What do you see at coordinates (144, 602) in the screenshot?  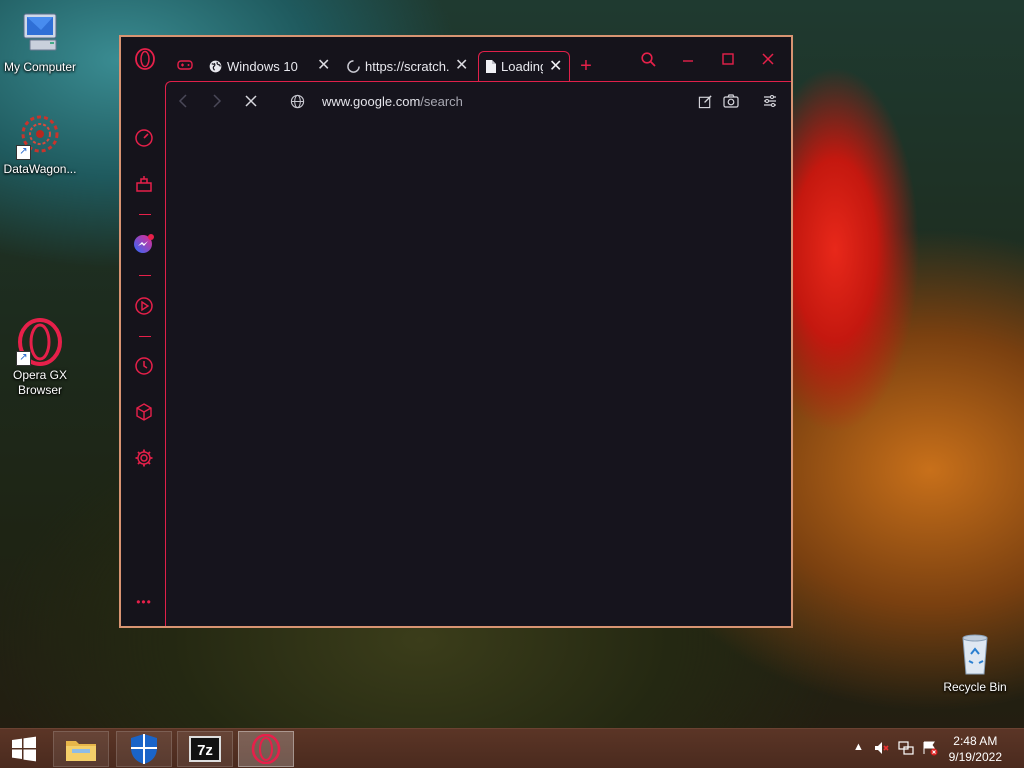 I see `more-options-icon: •••` at bounding box center [144, 602].